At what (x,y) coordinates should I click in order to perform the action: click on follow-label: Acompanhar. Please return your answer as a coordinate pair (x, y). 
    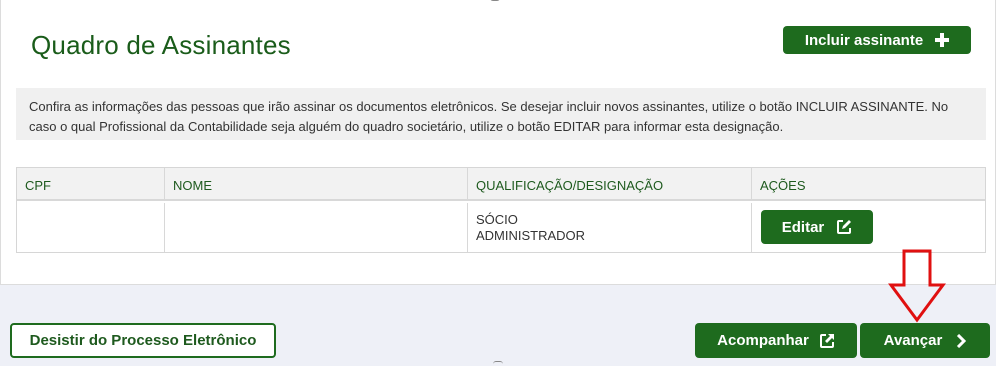
    Looking at the image, I should click on (763, 340).